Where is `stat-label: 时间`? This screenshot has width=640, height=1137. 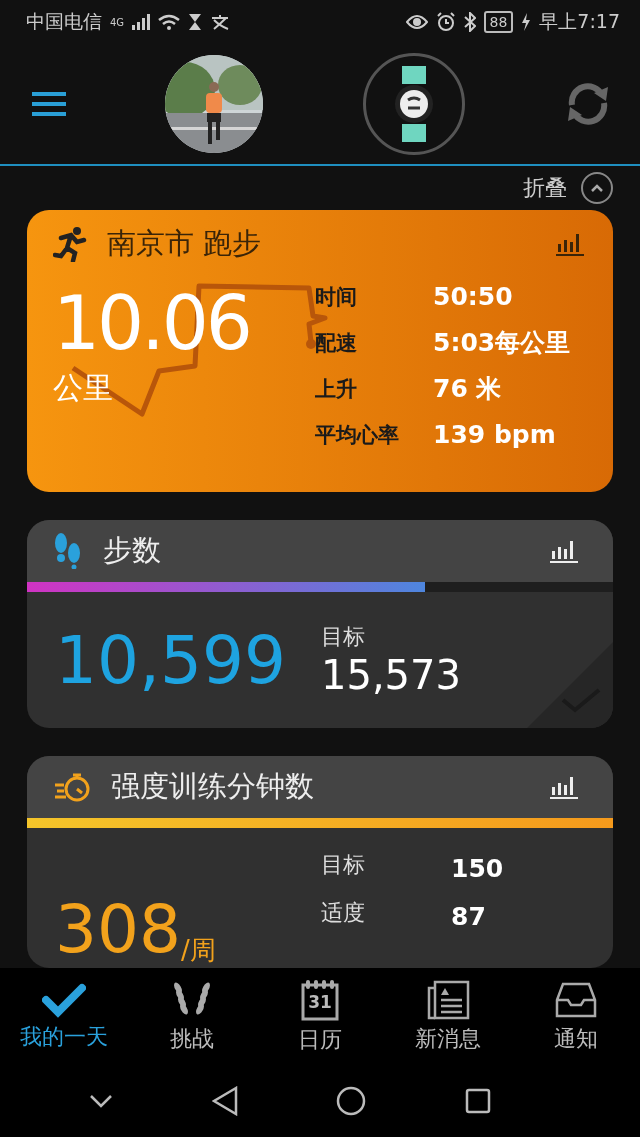
stat-label: 时间 is located at coordinates (336, 297).